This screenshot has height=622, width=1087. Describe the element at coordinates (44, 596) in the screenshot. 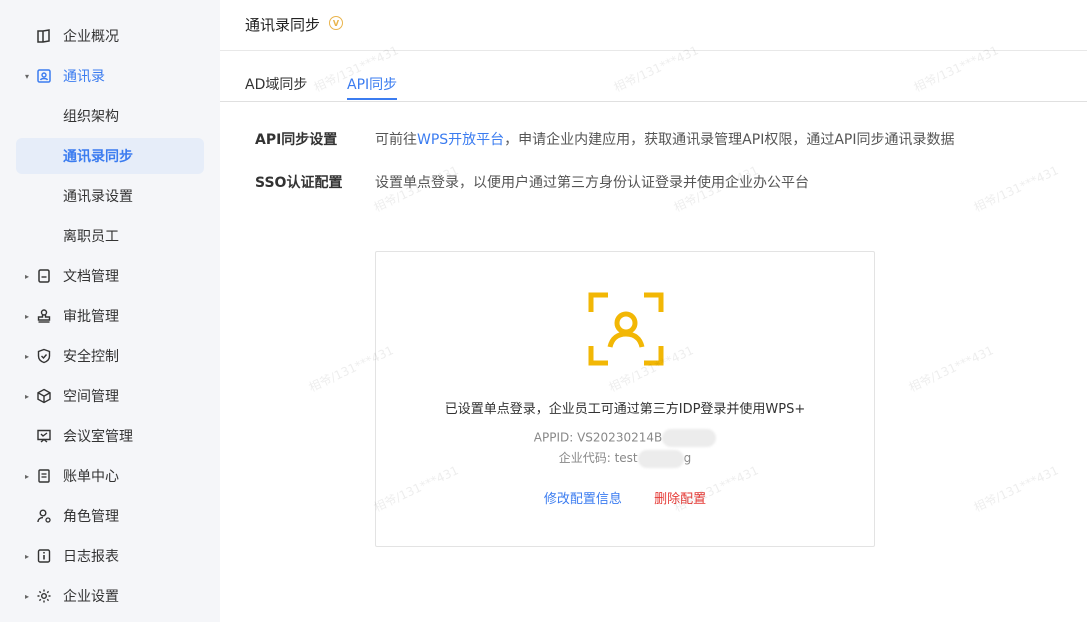

I see `gear-icon` at that location.